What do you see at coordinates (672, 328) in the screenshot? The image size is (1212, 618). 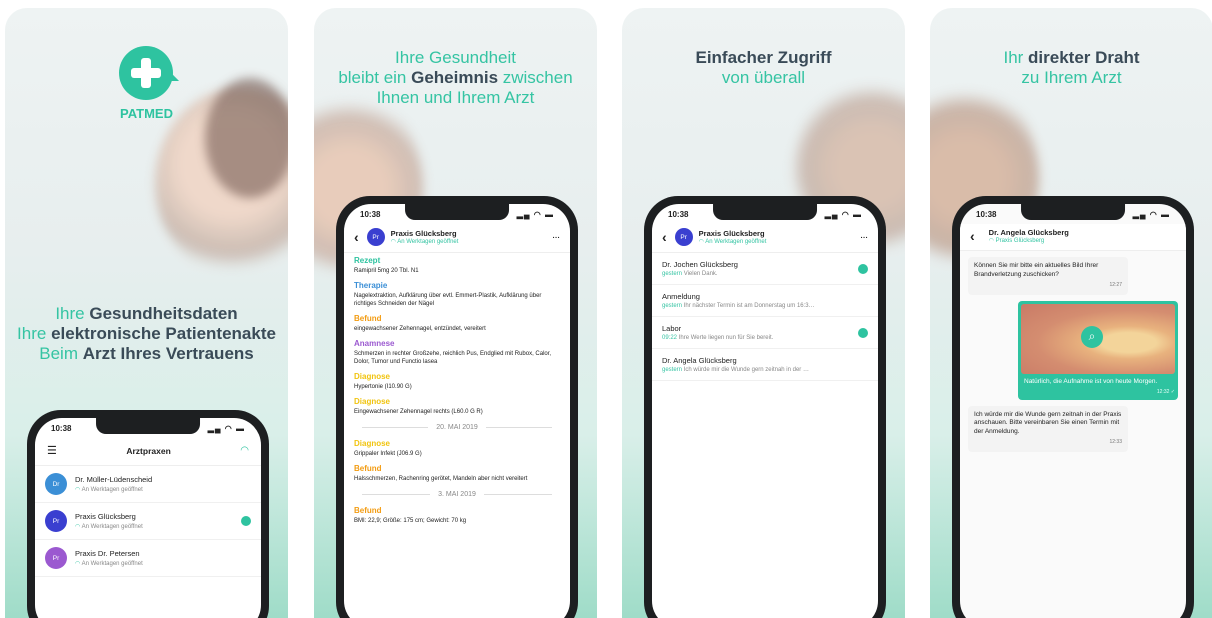 I see `conversation-name: Labor` at bounding box center [672, 328].